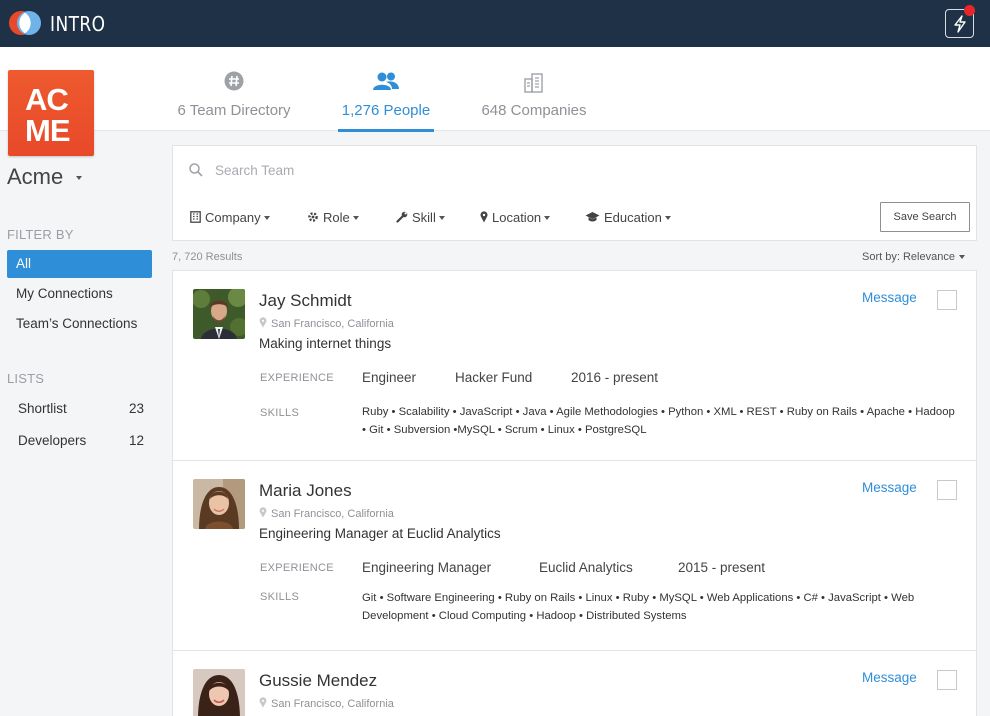  I want to click on sort-by-dropdown: Sort by: Relevance, so click(913, 257).